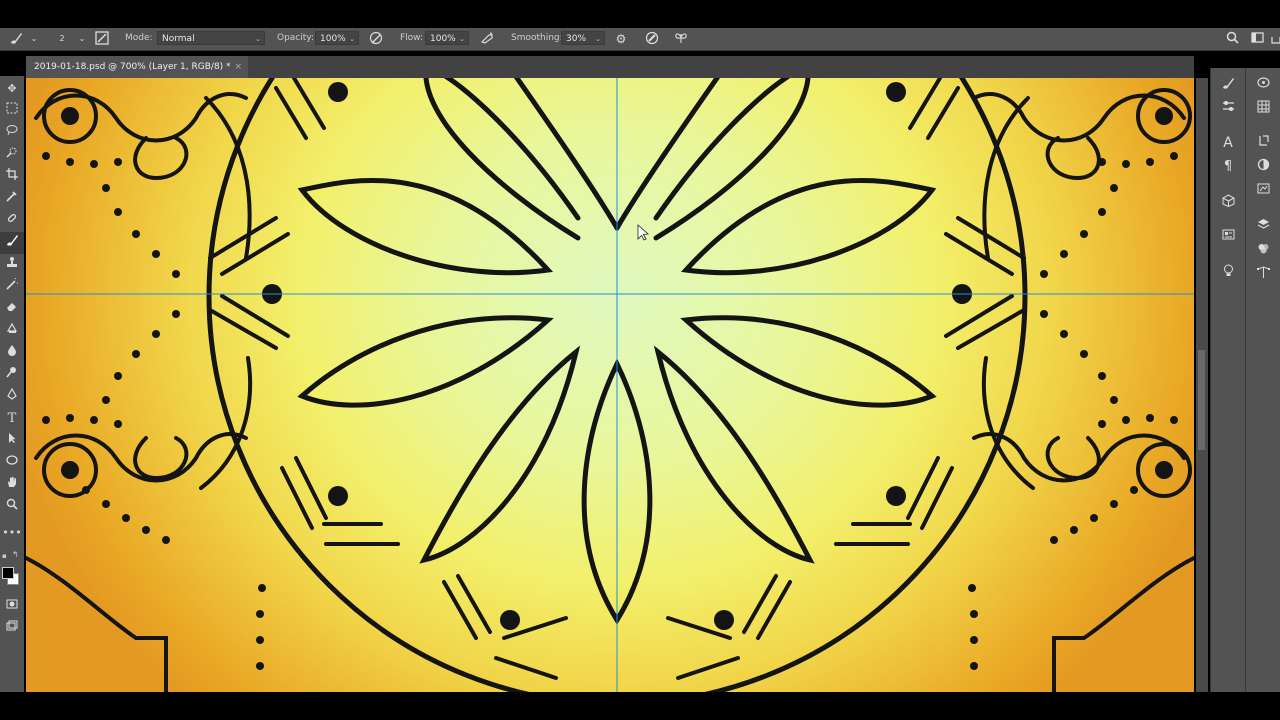 The image size is (1280, 720). Describe the element at coordinates (537, 38) in the screenshot. I see `smoothing-label: Smoothing:` at that location.